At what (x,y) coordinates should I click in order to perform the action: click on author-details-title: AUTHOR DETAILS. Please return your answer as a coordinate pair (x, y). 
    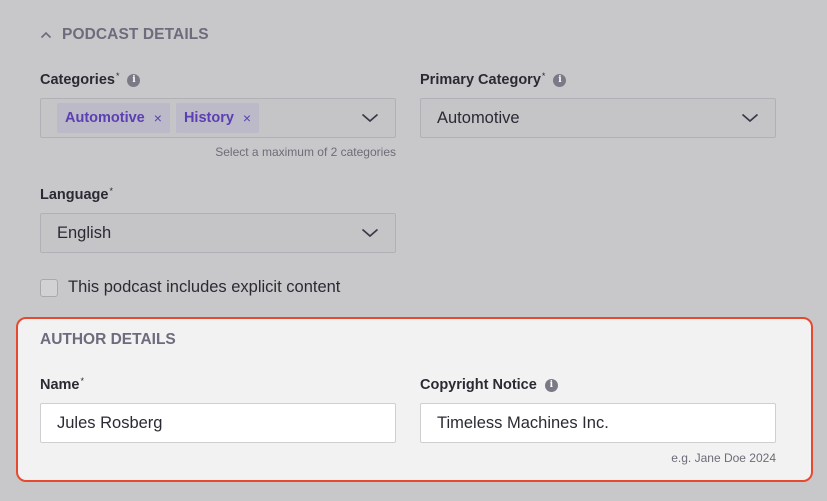
    Looking at the image, I should click on (108, 339).